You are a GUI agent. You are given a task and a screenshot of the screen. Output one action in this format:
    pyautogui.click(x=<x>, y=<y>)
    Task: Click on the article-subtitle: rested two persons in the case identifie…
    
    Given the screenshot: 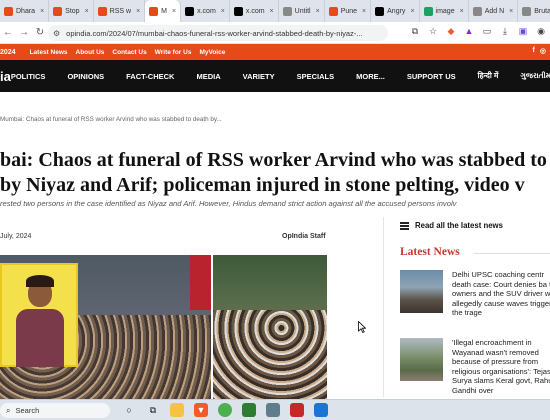 What is the action you would take?
    pyautogui.click(x=228, y=203)
    